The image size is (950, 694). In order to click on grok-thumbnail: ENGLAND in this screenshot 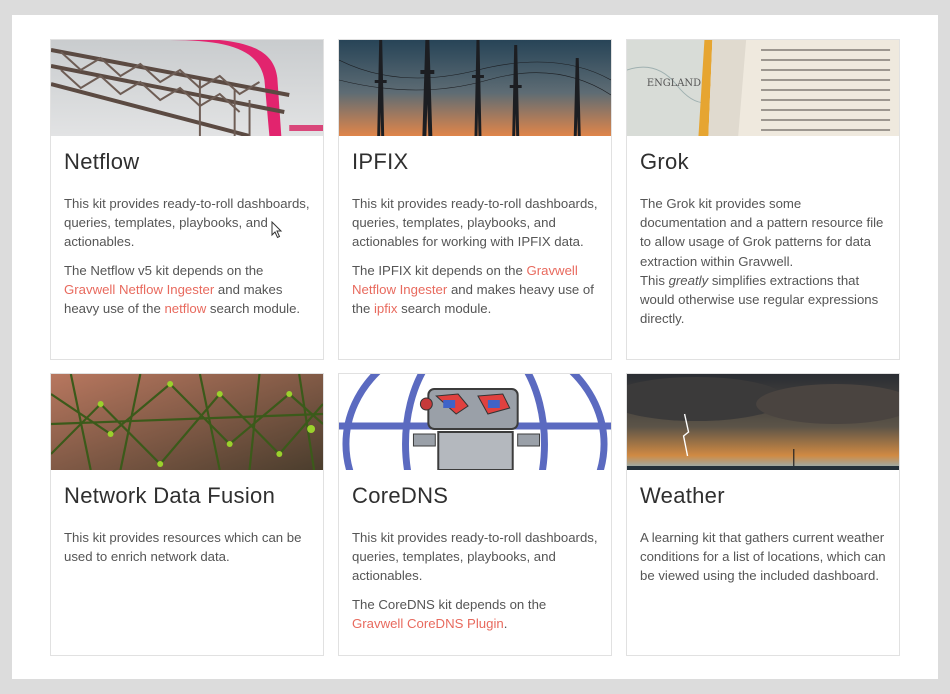, I will do `click(763, 88)`.